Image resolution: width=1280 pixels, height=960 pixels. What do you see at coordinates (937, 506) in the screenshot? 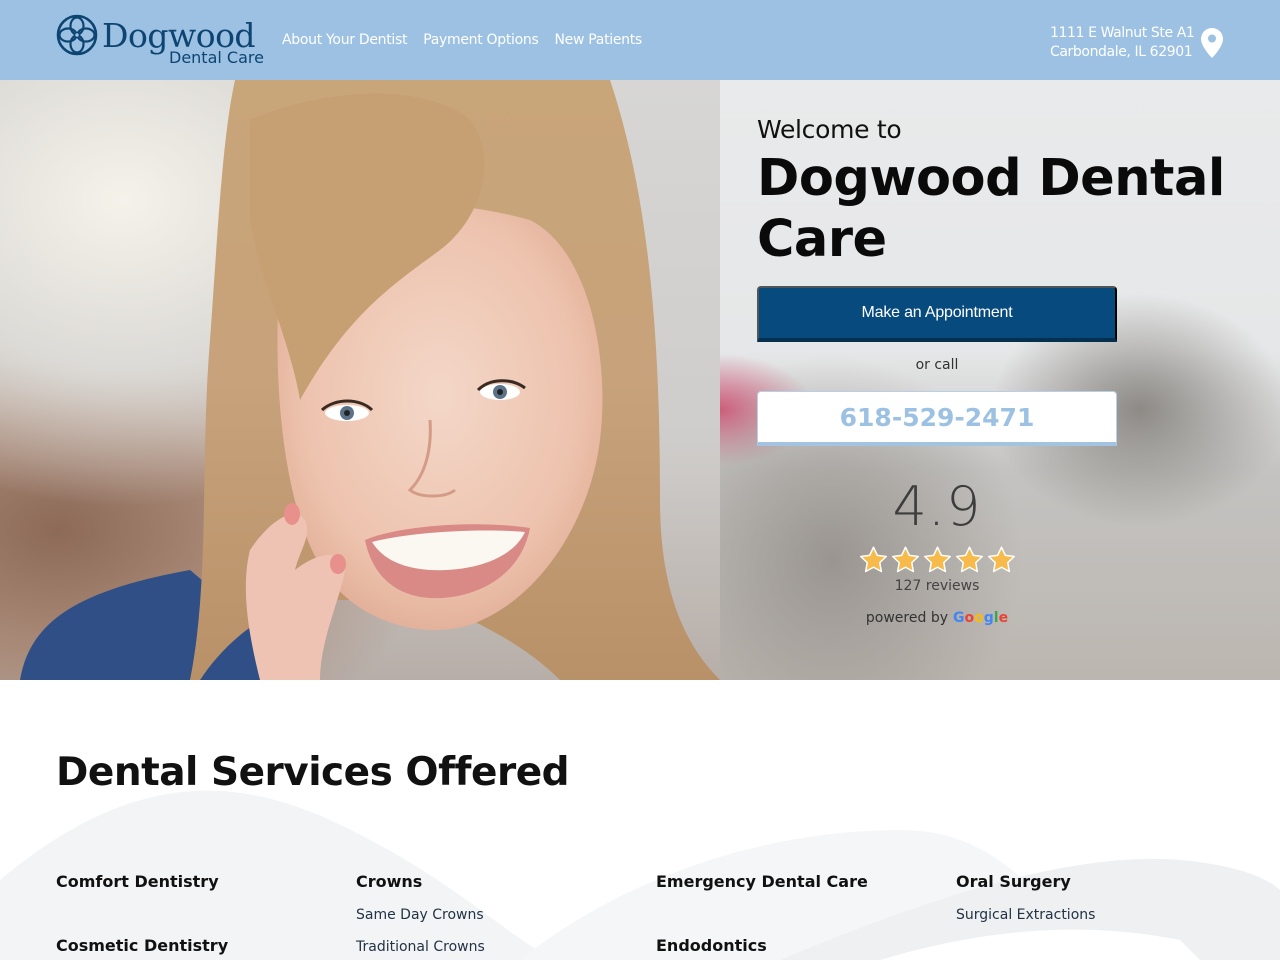
I see `rating-value: 4.9` at bounding box center [937, 506].